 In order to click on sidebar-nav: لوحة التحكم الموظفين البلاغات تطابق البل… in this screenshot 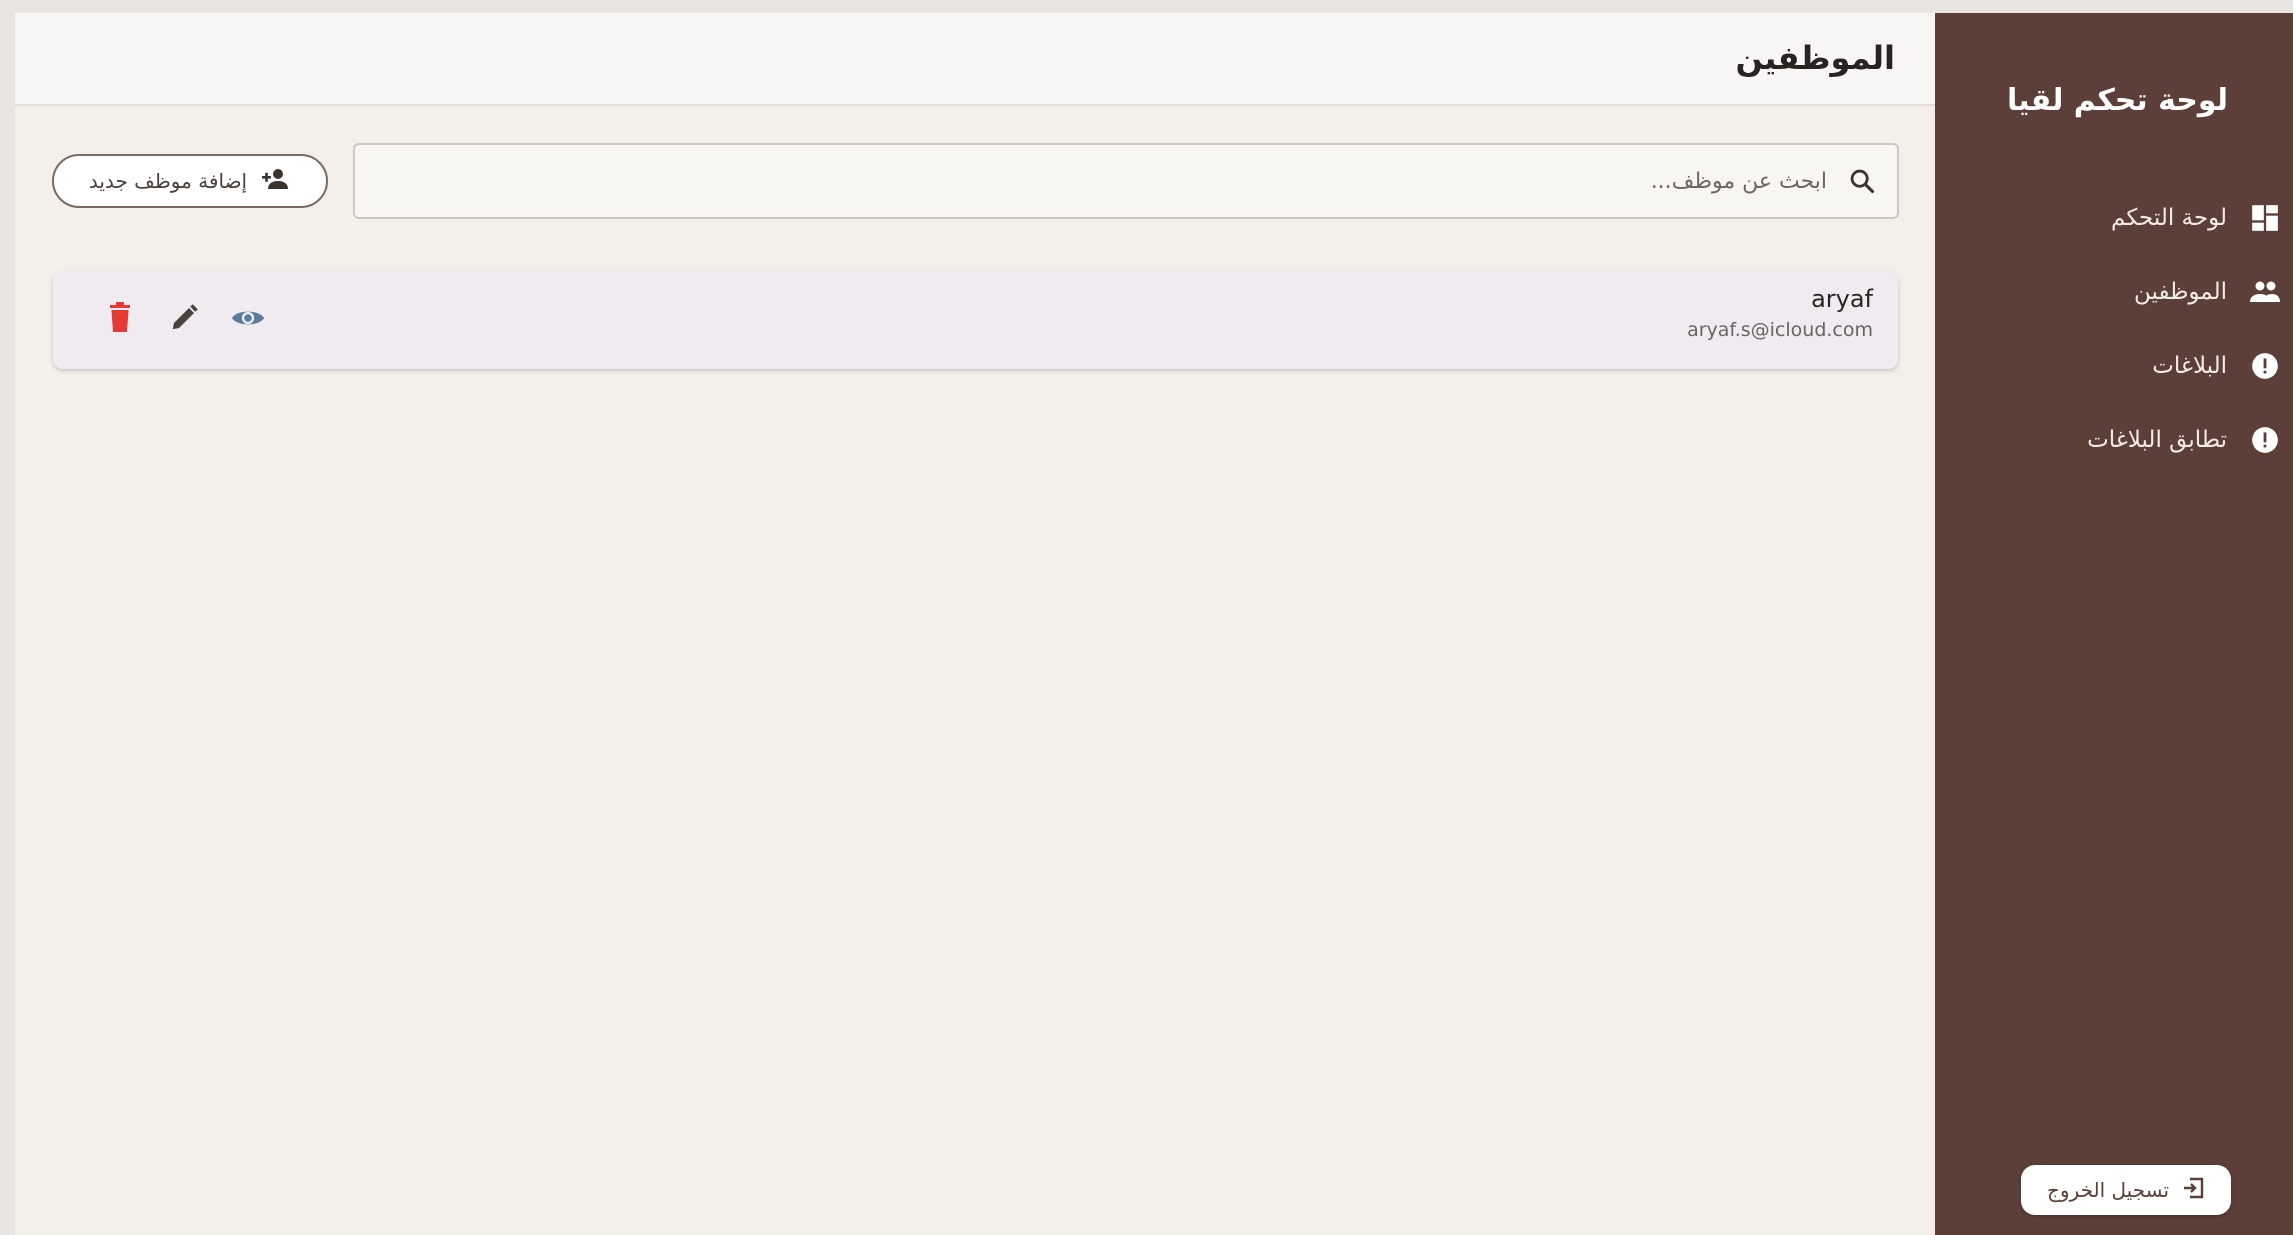, I will do `click(2108, 329)`.